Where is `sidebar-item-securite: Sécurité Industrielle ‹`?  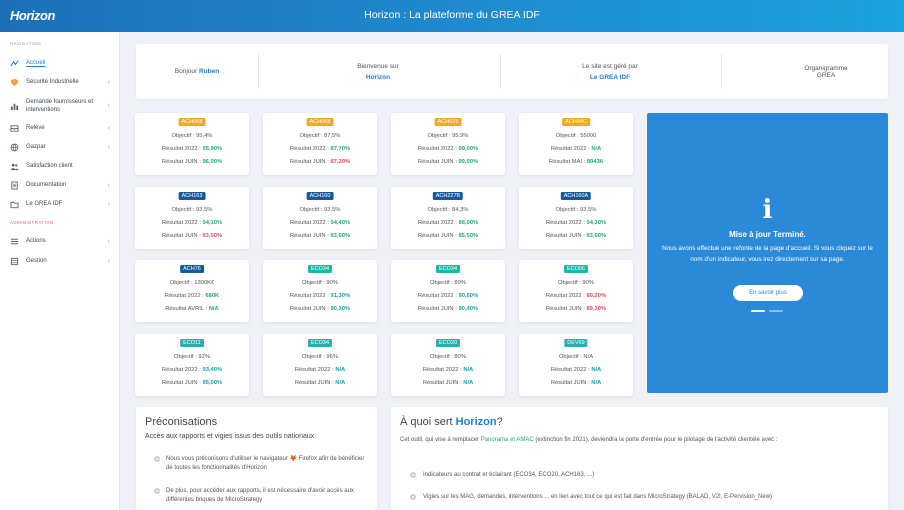 sidebar-item-securite: Sécurité Industrielle ‹ is located at coordinates (62, 82).